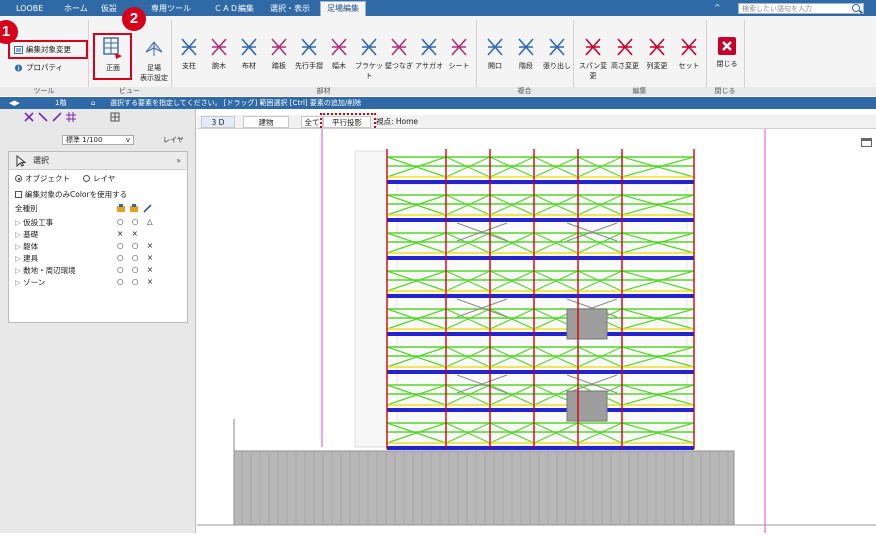 The height and width of the screenshot is (535, 876). Describe the element at coordinates (21, 161) in the screenshot. I see `cursor-icon` at that location.